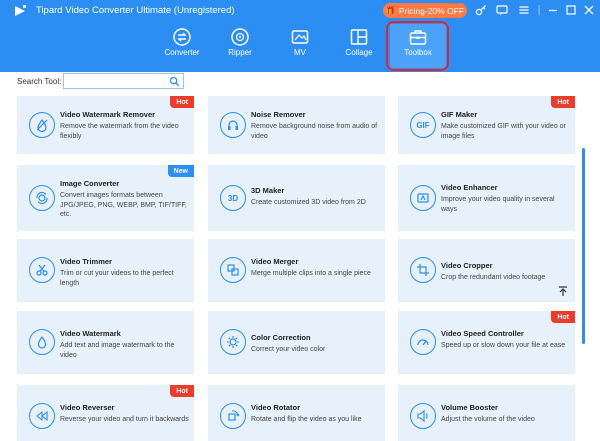 This screenshot has width=600, height=441. What do you see at coordinates (275, 261) in the screenshot?
I see `tool-title: Video Merger` at bounding box center [275, 261].